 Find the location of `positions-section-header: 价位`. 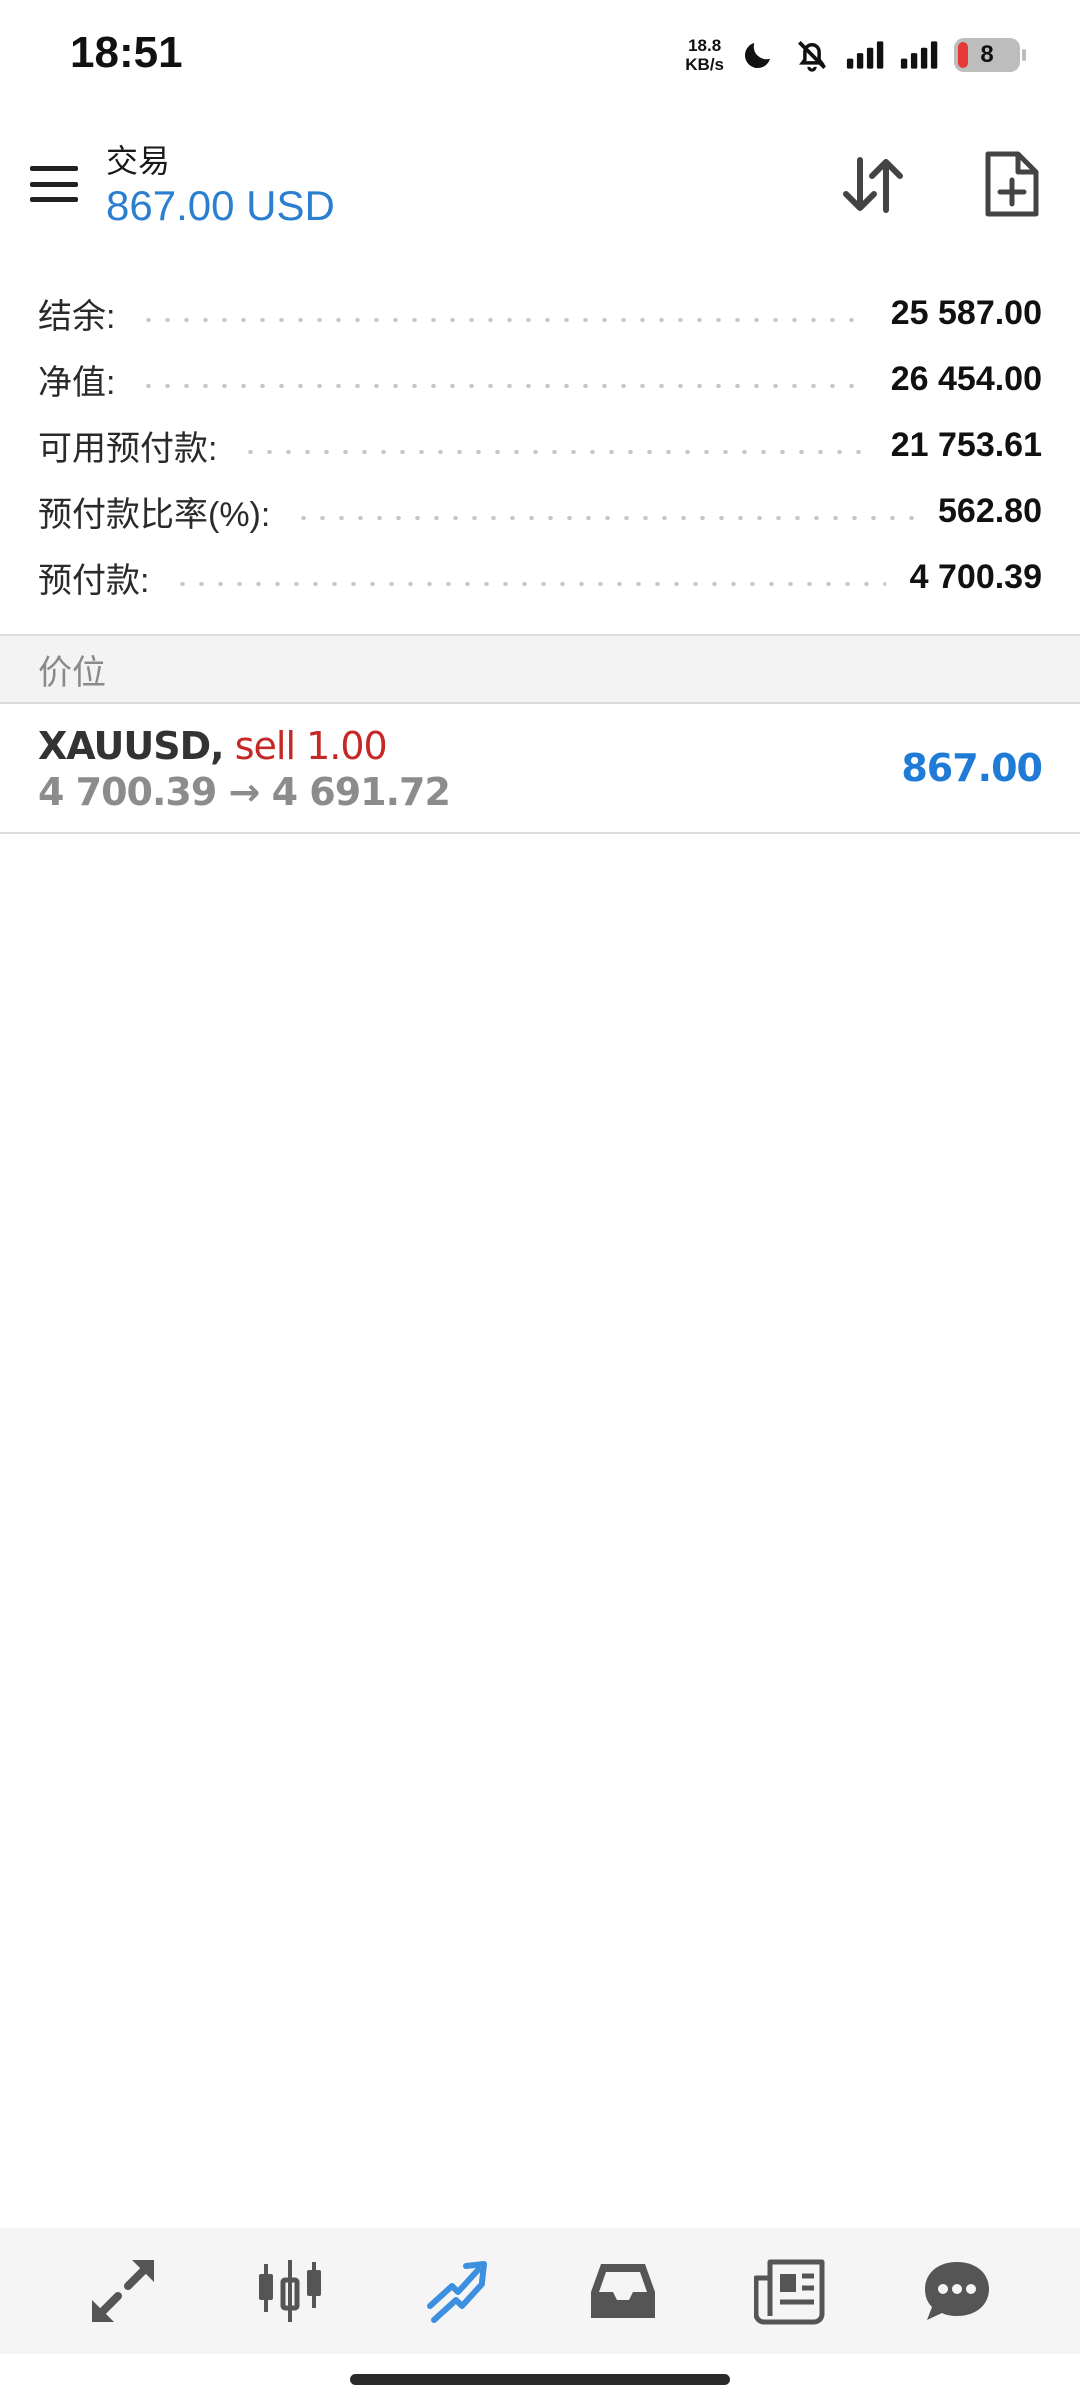

positions-section-header: 价位 is located at coordinates (540, 669).